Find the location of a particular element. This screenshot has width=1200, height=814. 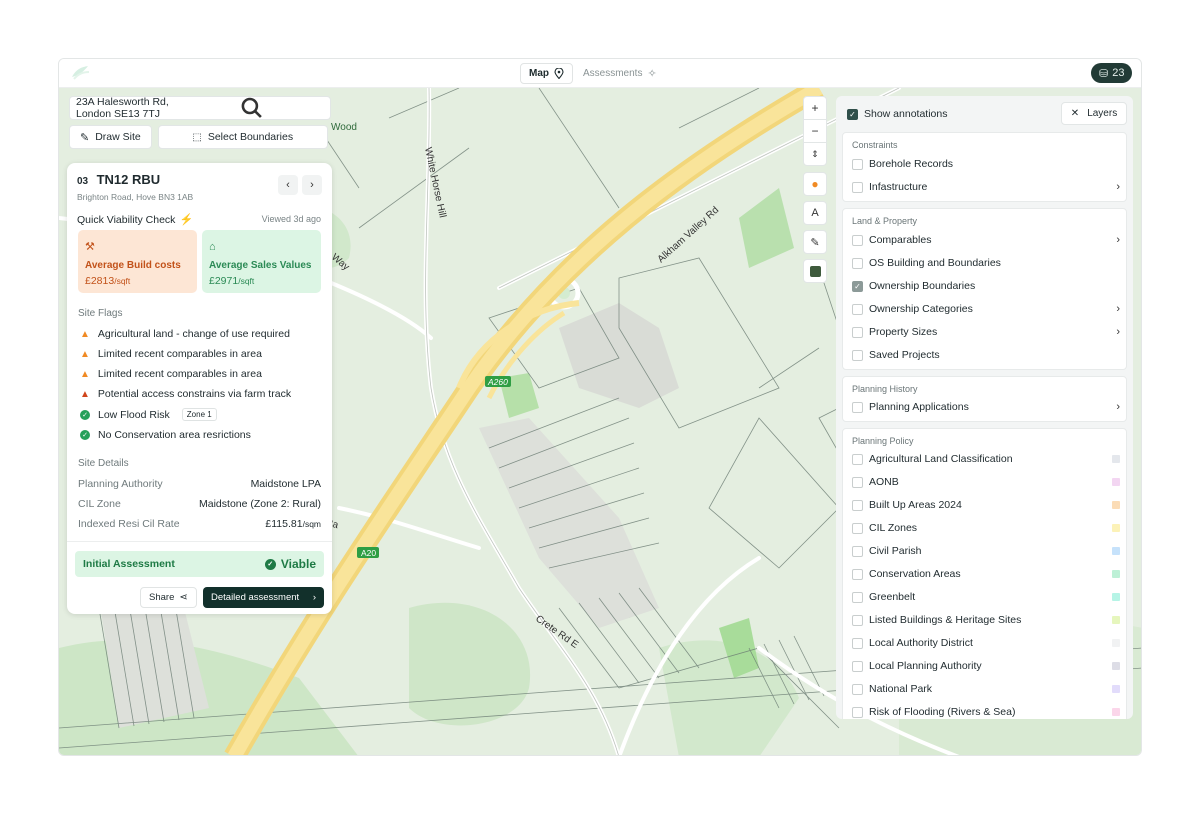

layer-item: ✓ Ownership Boundaries is located at coordinates (986, 286).